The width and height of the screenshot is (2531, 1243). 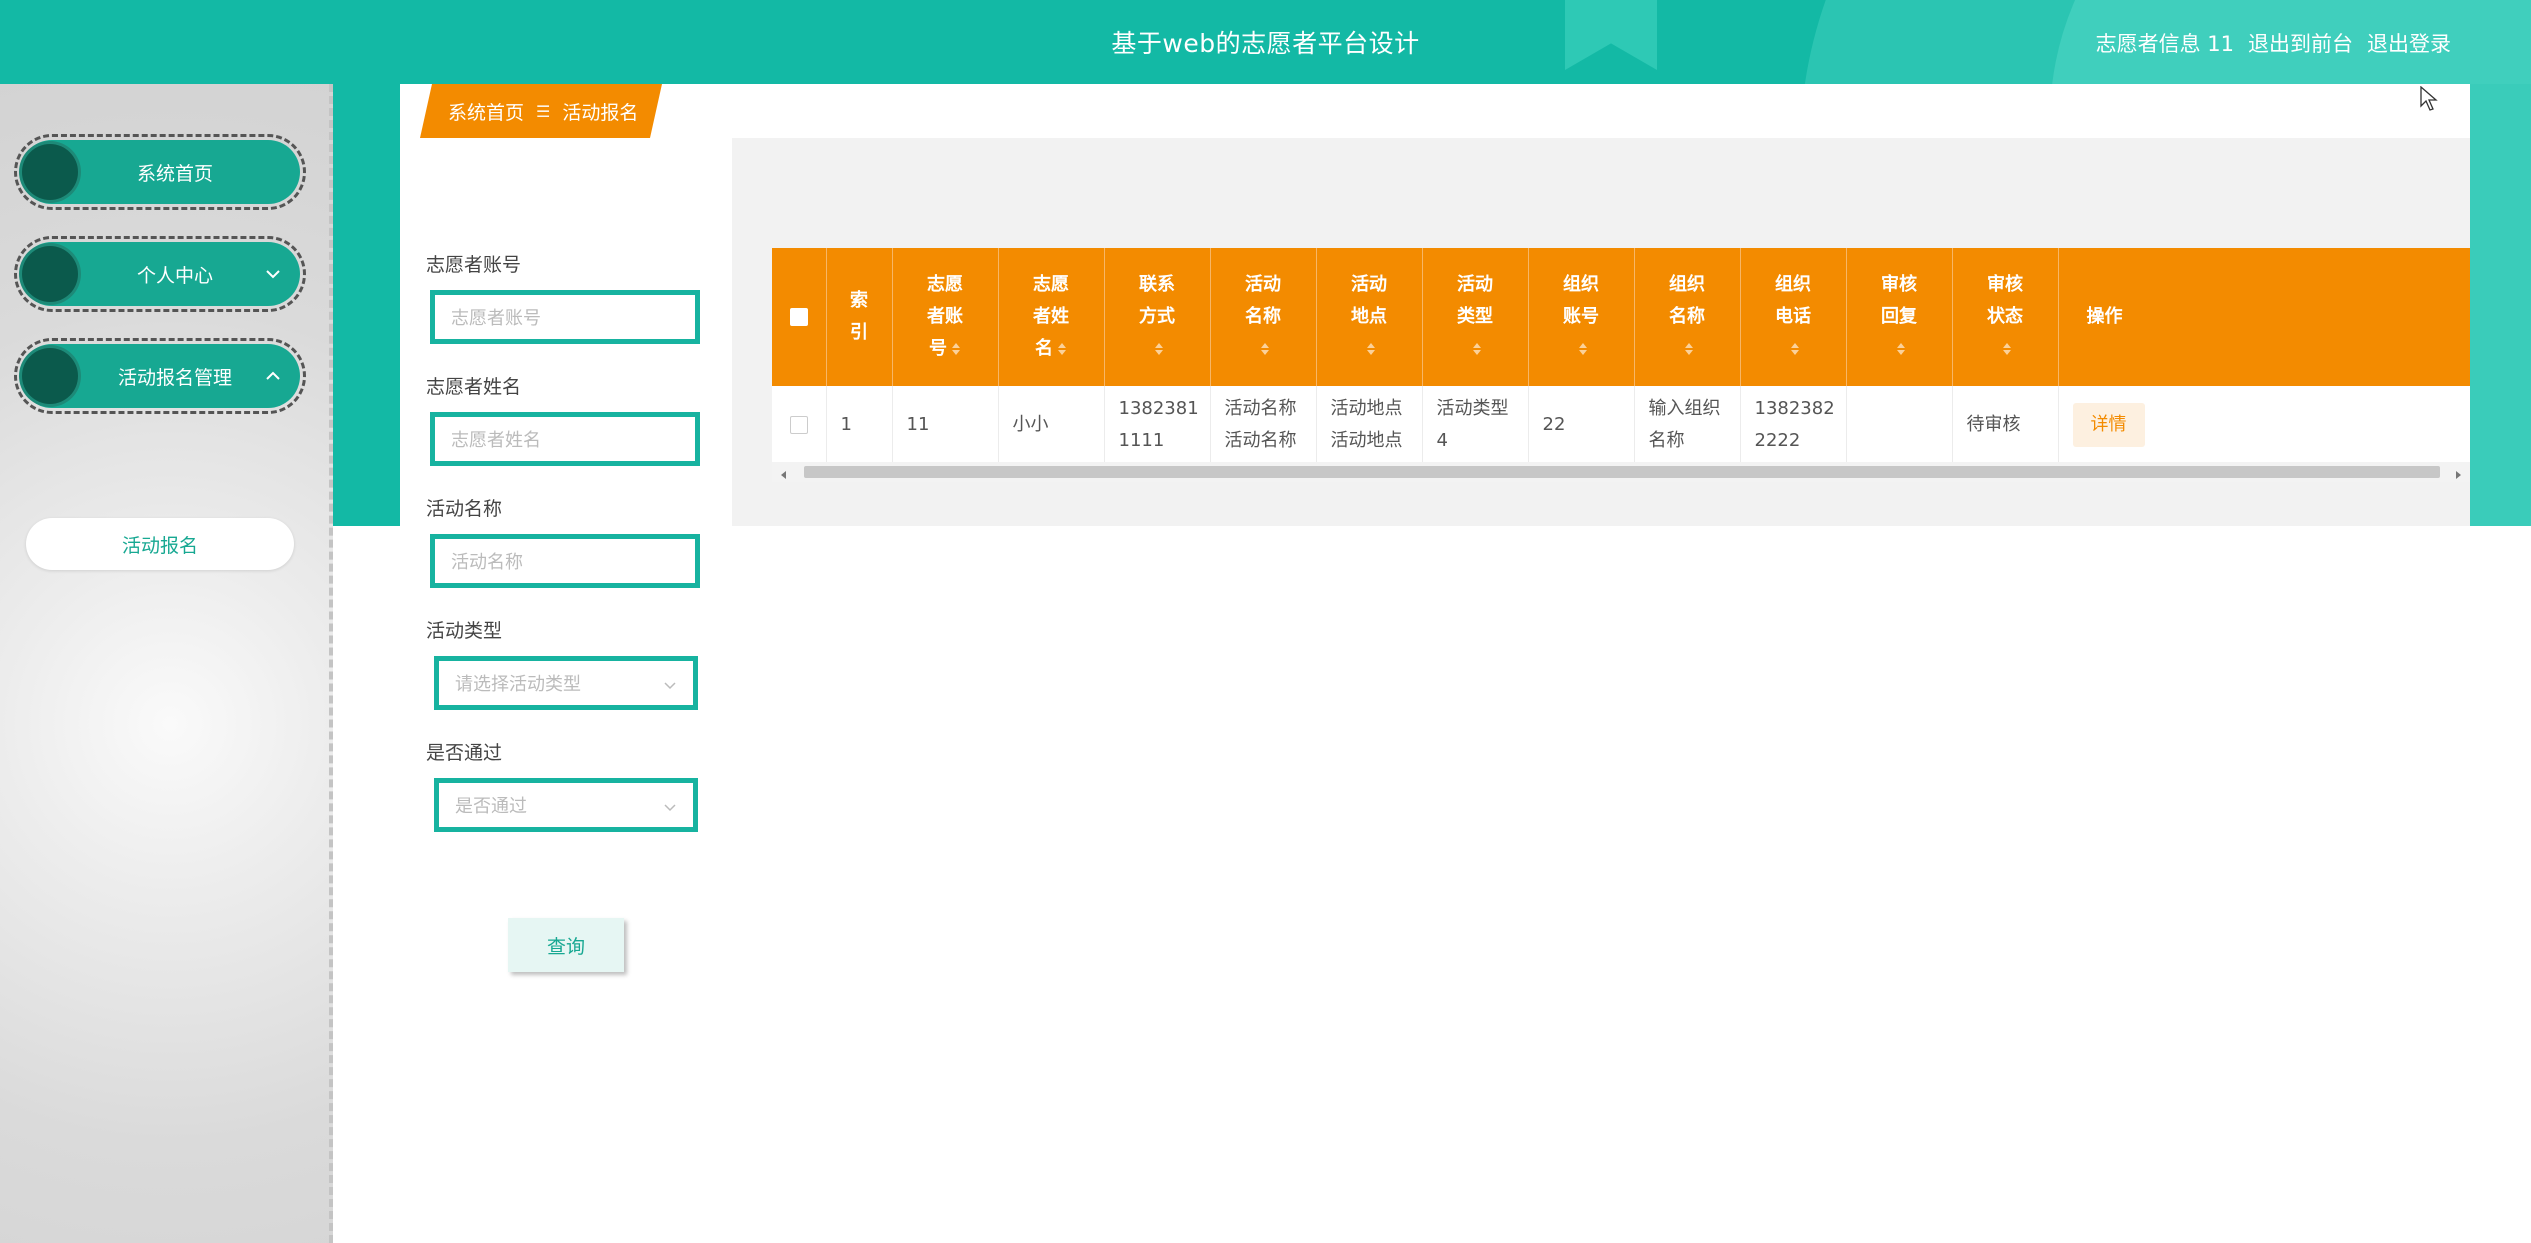 I want to click on column-header-actions: 操作, so click(x=2264, y=317).